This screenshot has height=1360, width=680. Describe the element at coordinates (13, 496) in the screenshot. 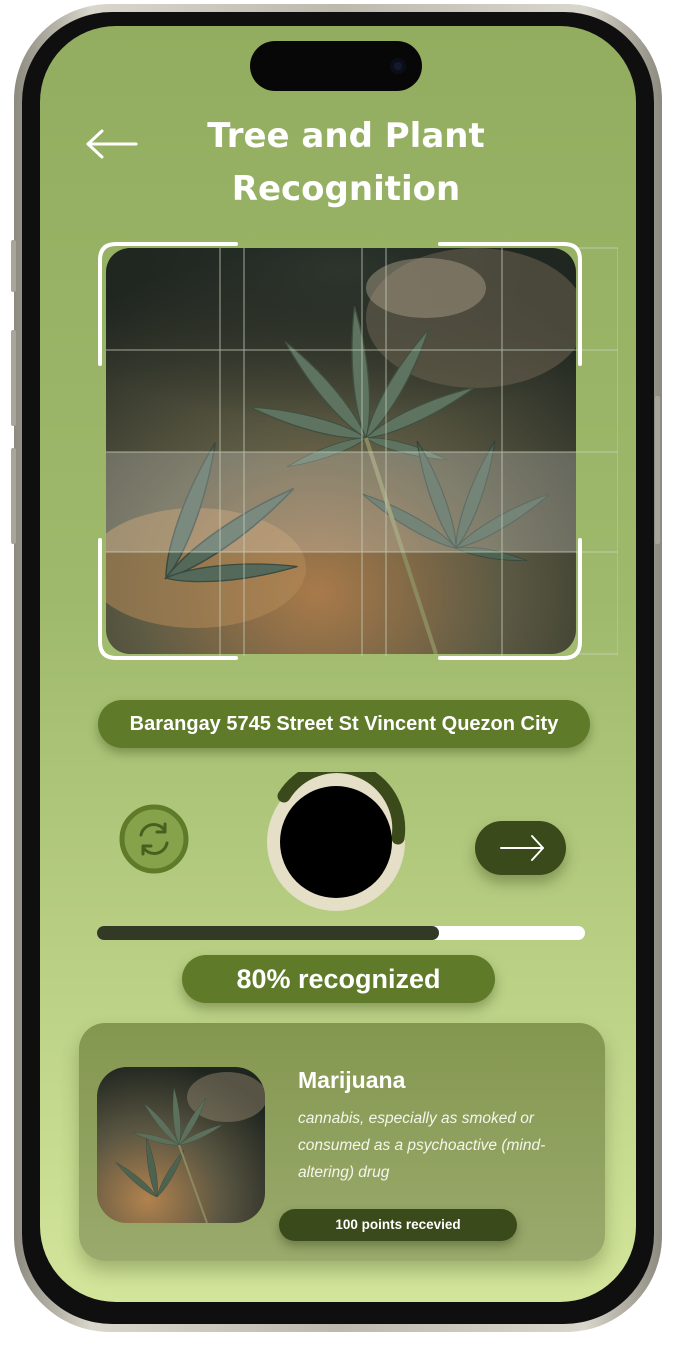

I see `volume-down-button` at that location.